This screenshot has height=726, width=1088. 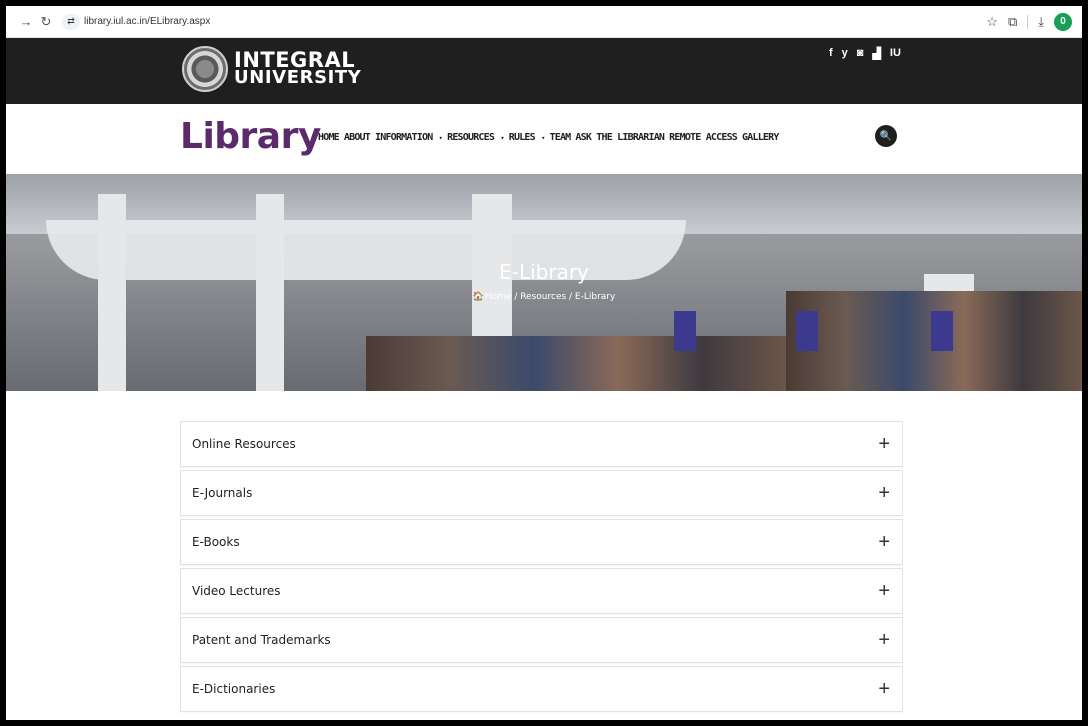 I want to click on accordion-label: E-Journals, so click(x=222, y=493).